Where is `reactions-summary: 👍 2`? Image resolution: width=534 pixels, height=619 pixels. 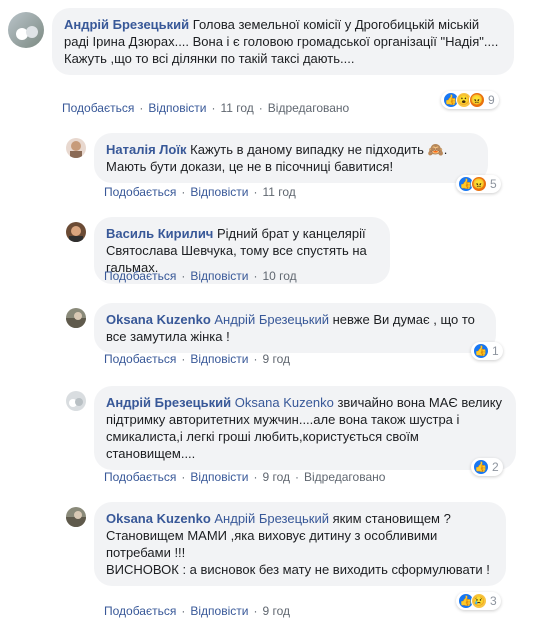 reactions-summary: 👍 2 is located at coordinates (487, 467).